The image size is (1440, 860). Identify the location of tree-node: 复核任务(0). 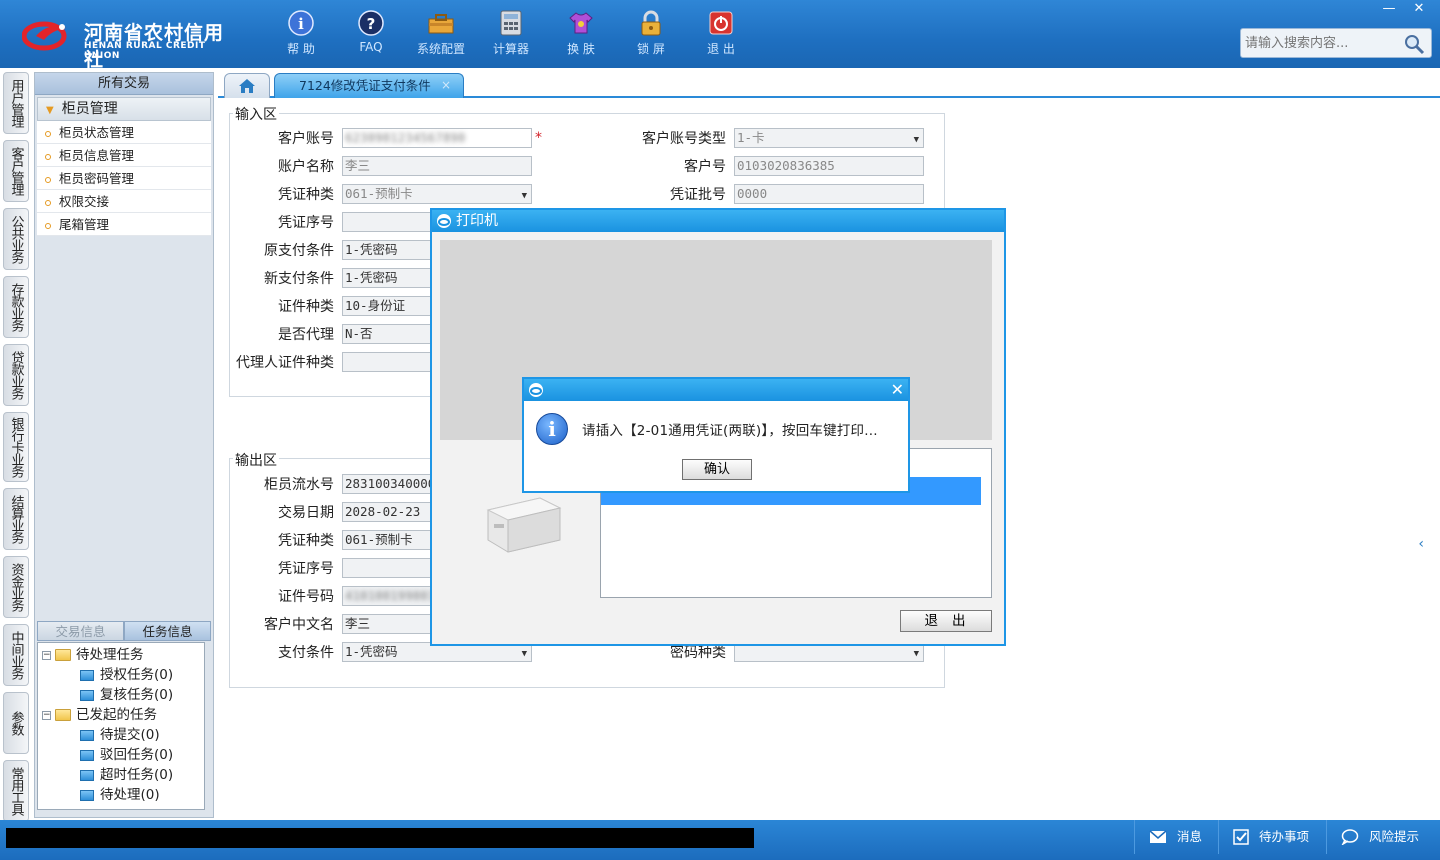
(123, 695).